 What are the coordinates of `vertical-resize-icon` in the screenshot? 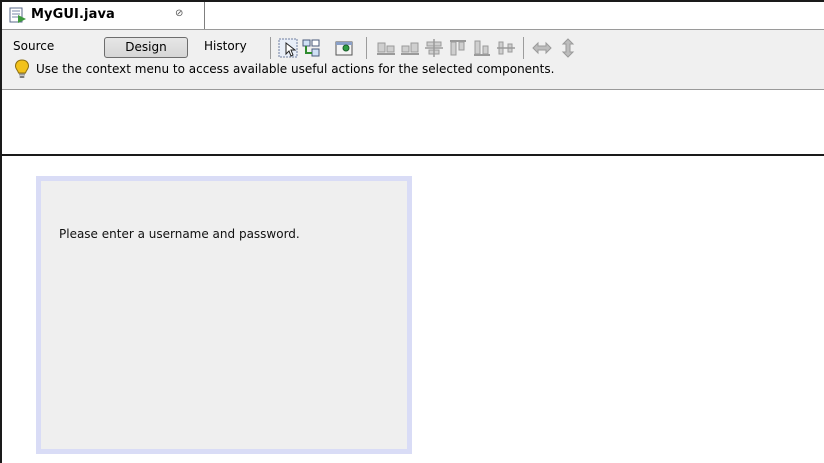 It's located at (568, 48).